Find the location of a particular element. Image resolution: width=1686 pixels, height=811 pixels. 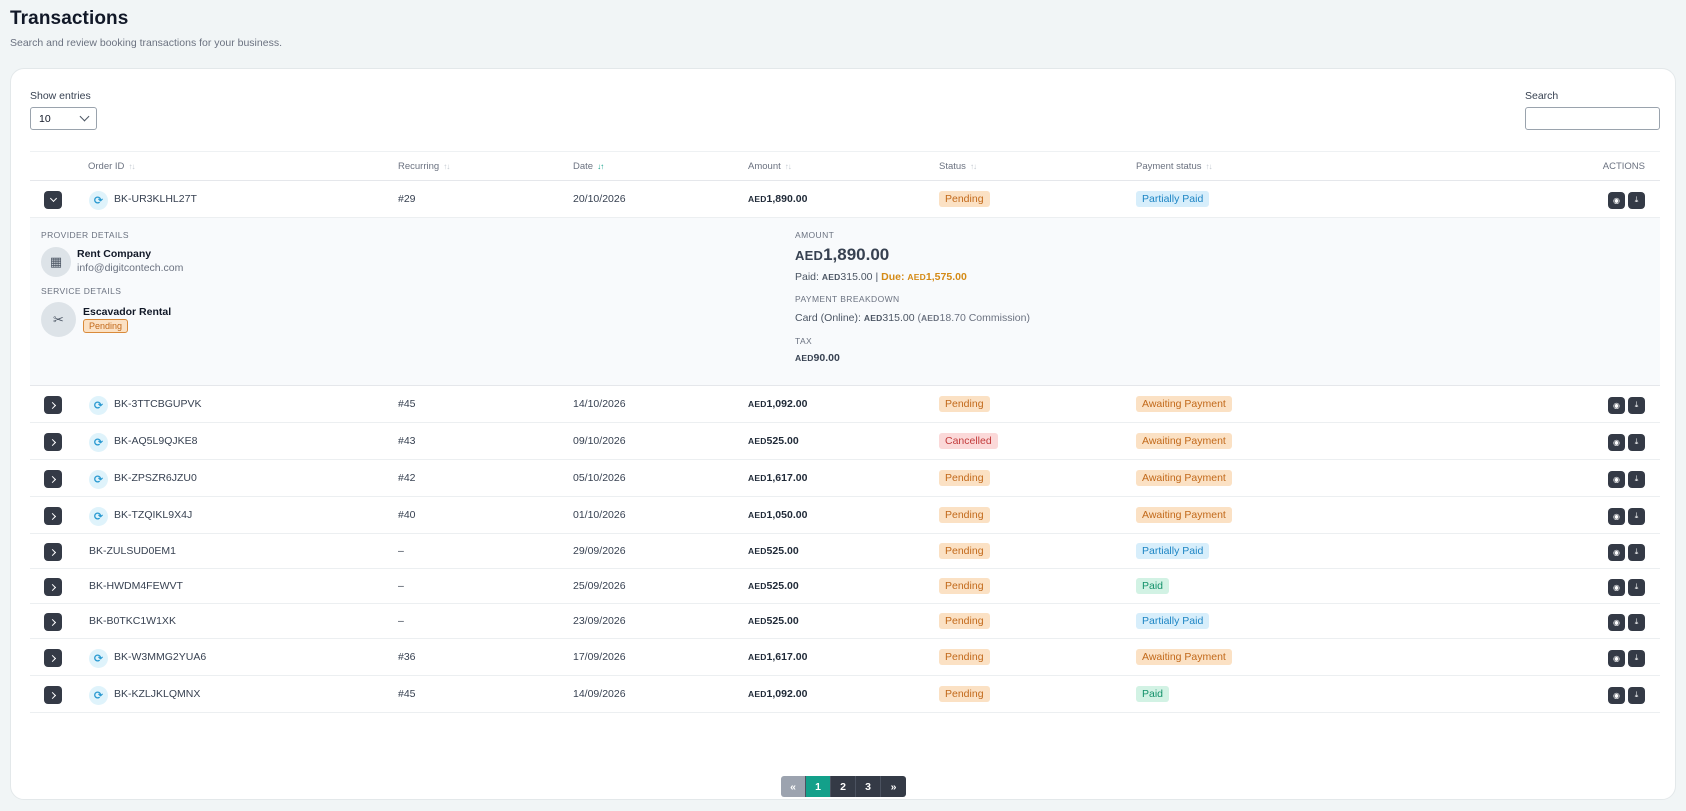

pagination-prev-button: « is located at coordinates (793, 786).